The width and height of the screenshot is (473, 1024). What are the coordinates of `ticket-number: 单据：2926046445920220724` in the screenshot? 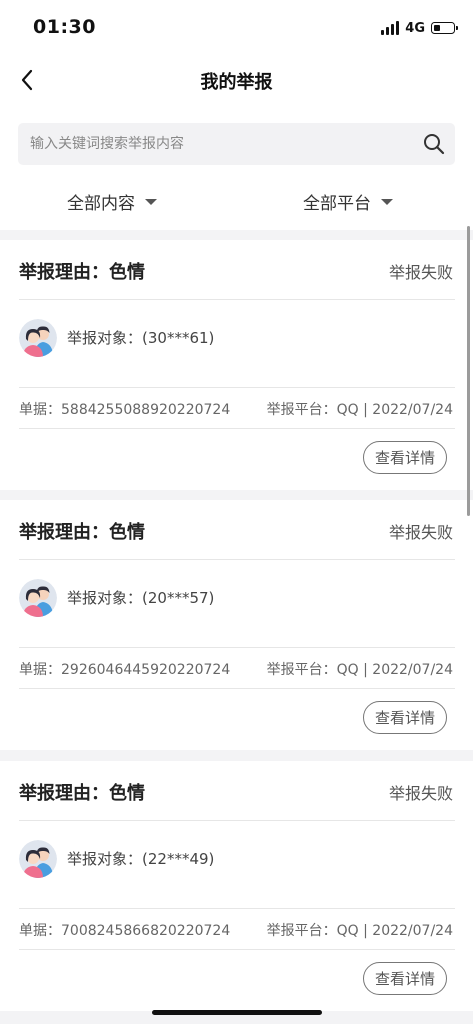 It's located at (125, 670).